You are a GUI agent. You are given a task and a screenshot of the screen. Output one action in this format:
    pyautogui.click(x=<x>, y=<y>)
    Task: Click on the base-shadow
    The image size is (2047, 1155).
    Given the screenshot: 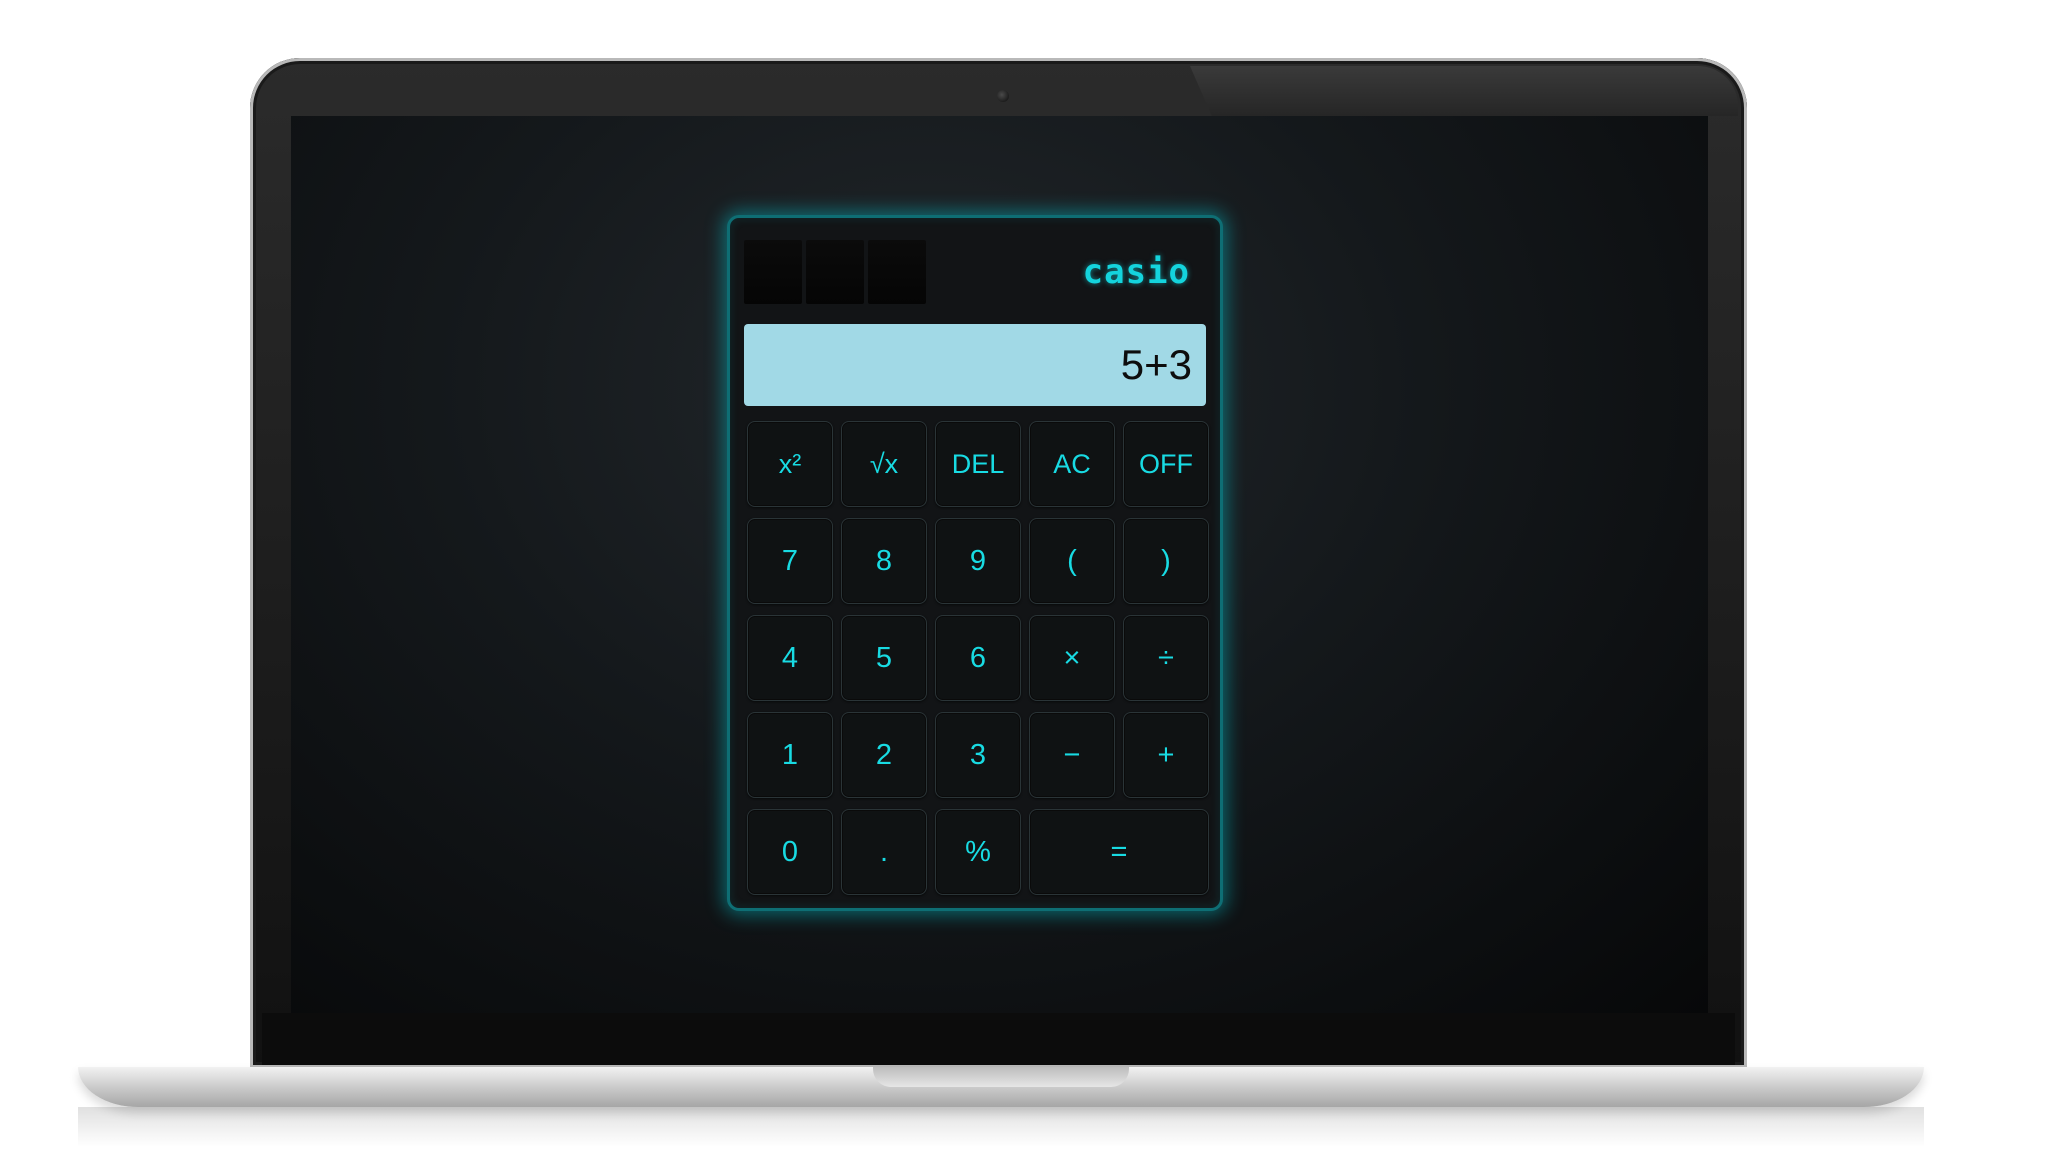 What is the action you would take?
    pyautogui.click(x=1001, y=1127)
    